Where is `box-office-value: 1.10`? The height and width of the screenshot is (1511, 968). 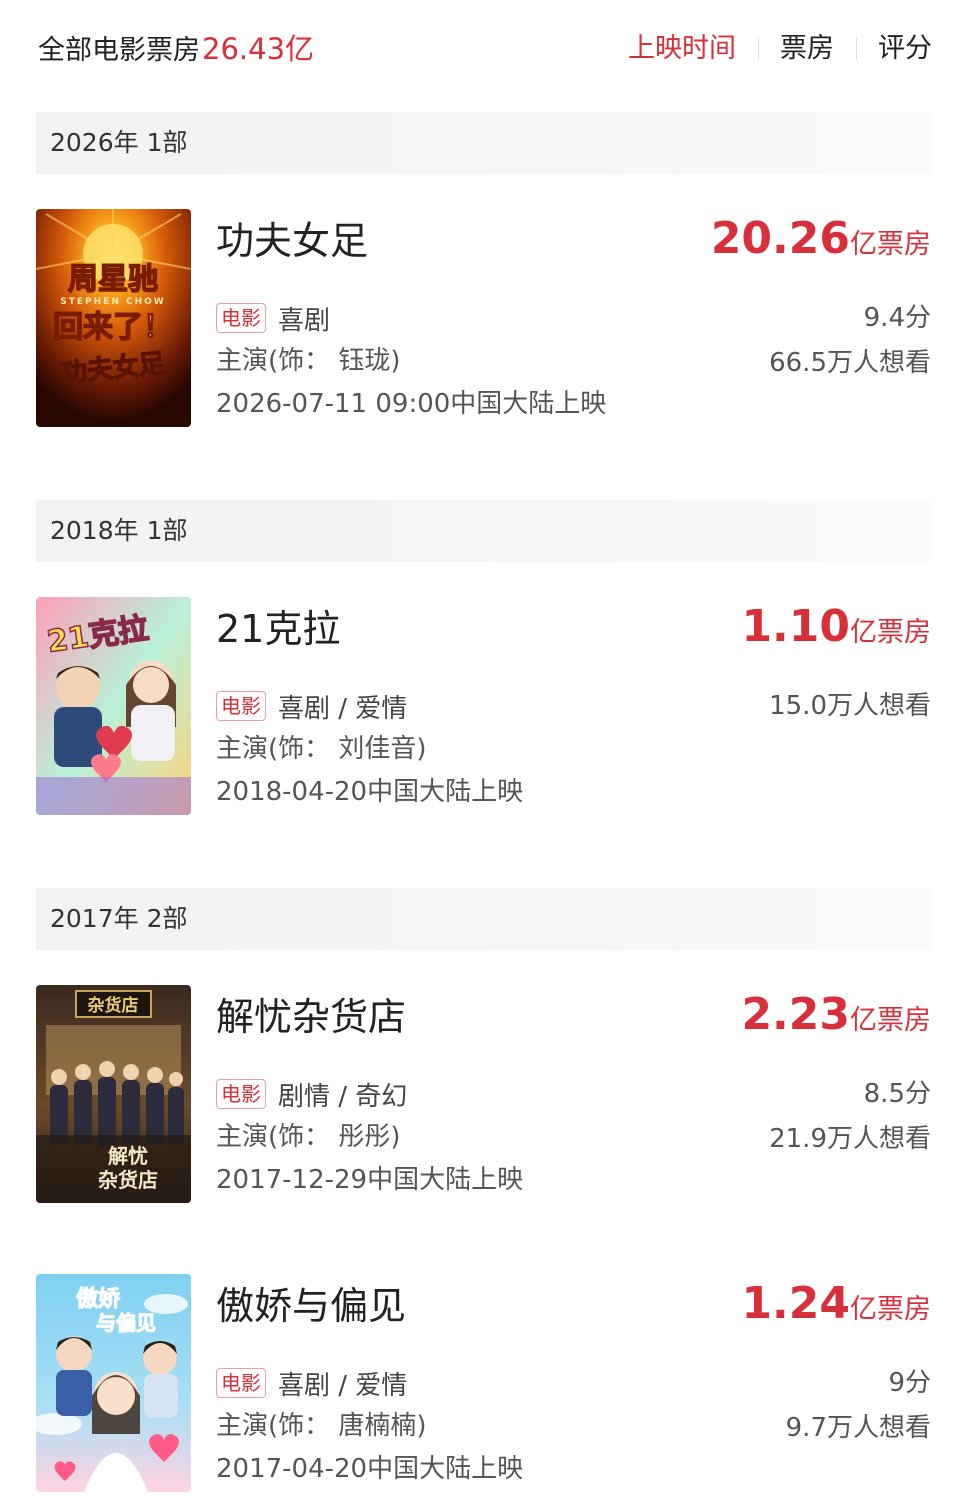
box-office-value: 1.10 is located at coordinates (795, 626).